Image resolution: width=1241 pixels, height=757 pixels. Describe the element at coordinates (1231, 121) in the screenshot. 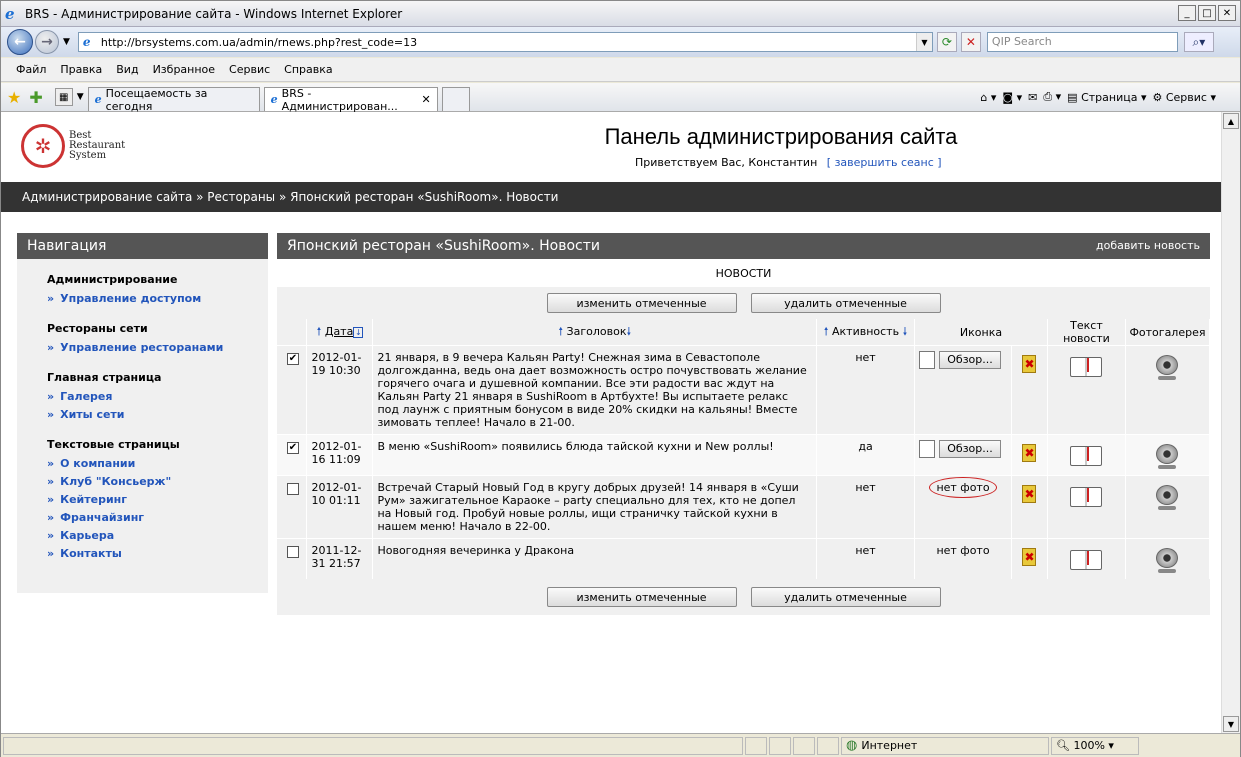

I see `scroll-up-icon: ▲` at that location.